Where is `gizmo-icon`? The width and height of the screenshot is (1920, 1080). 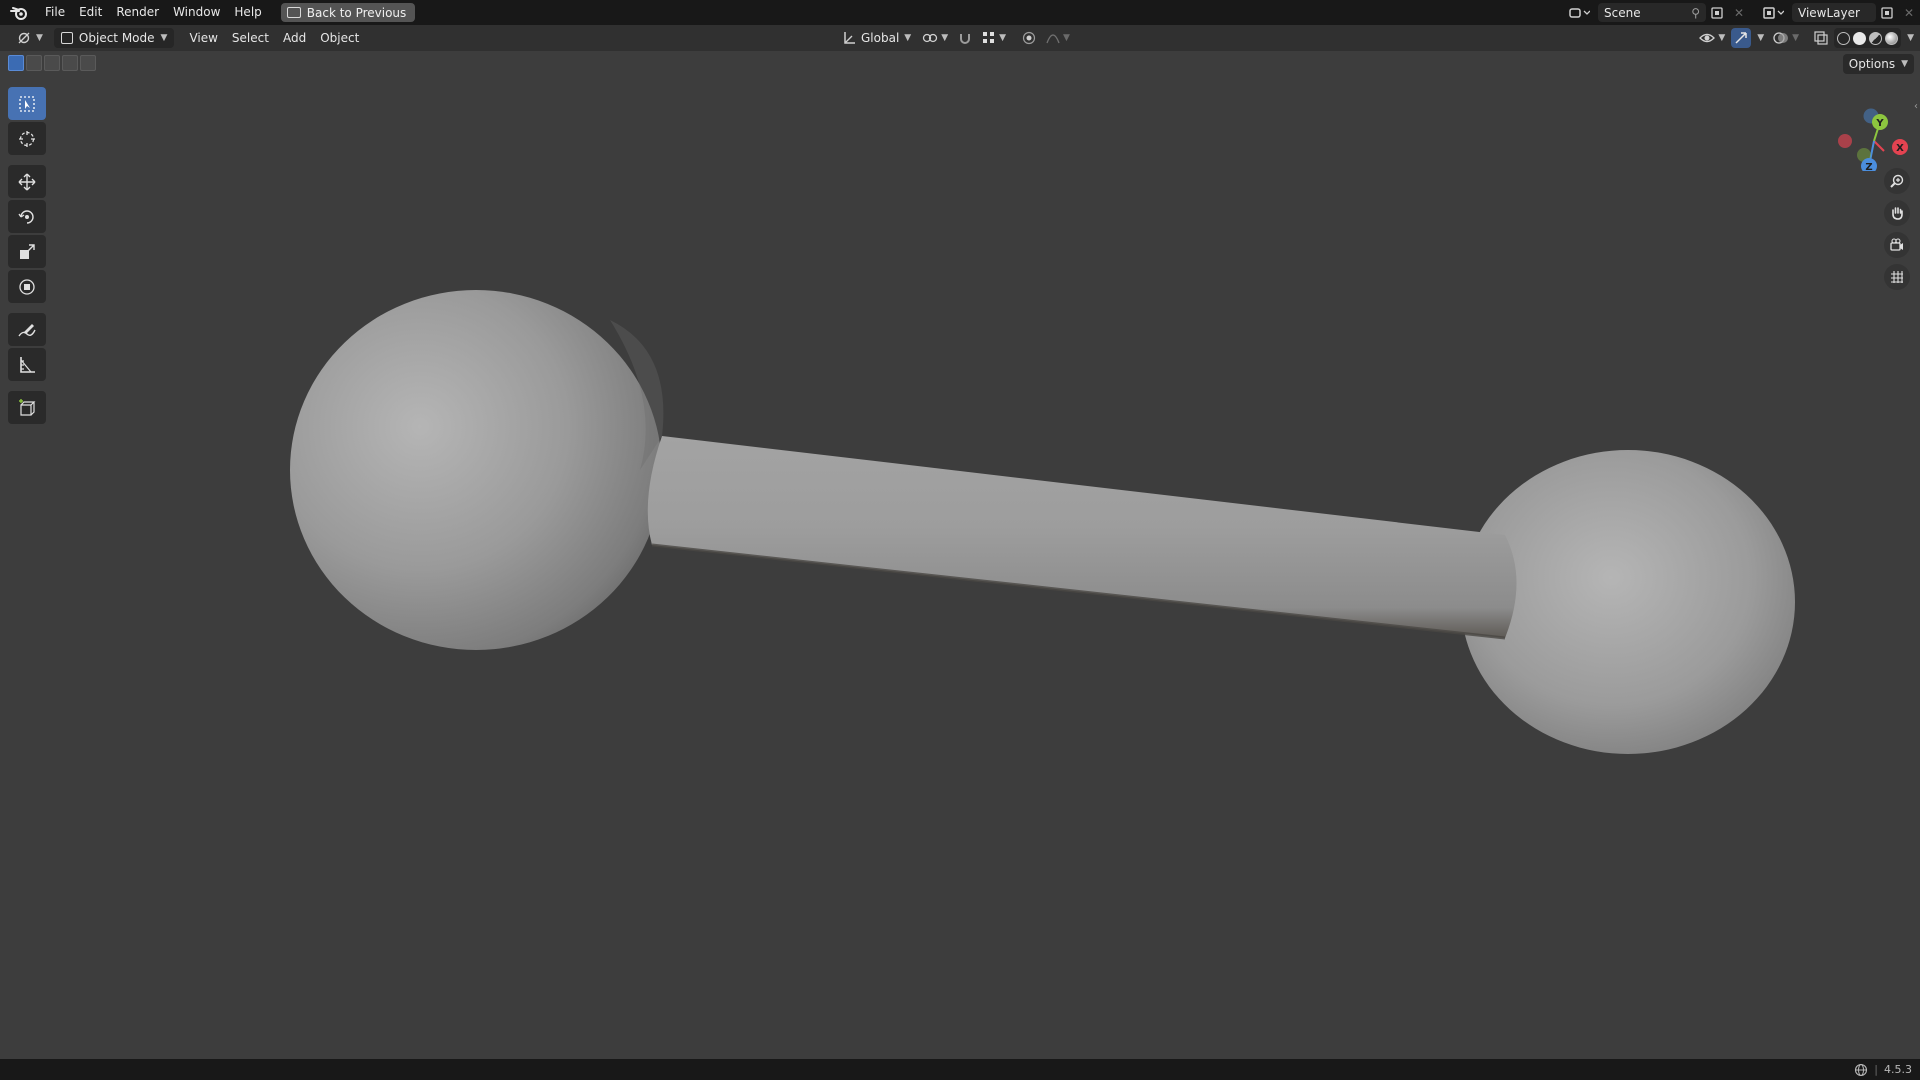 gizmo-icon is located at coordinates (1741, 38).